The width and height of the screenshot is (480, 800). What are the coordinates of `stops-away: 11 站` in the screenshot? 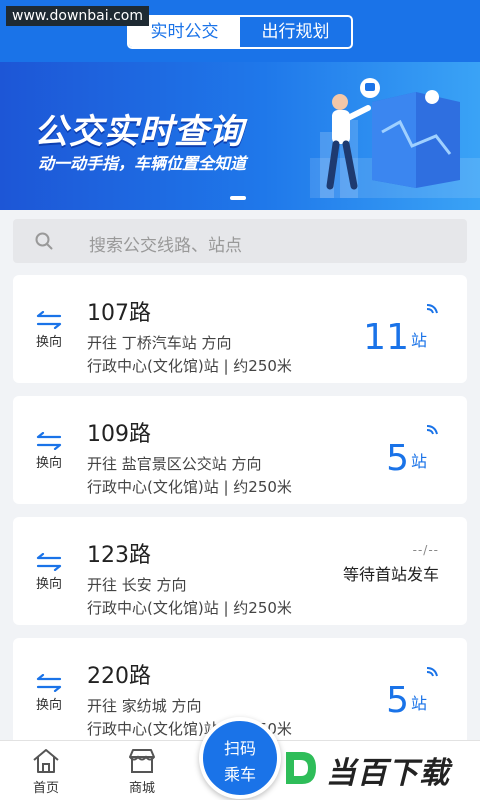 It's located at (395, 337).